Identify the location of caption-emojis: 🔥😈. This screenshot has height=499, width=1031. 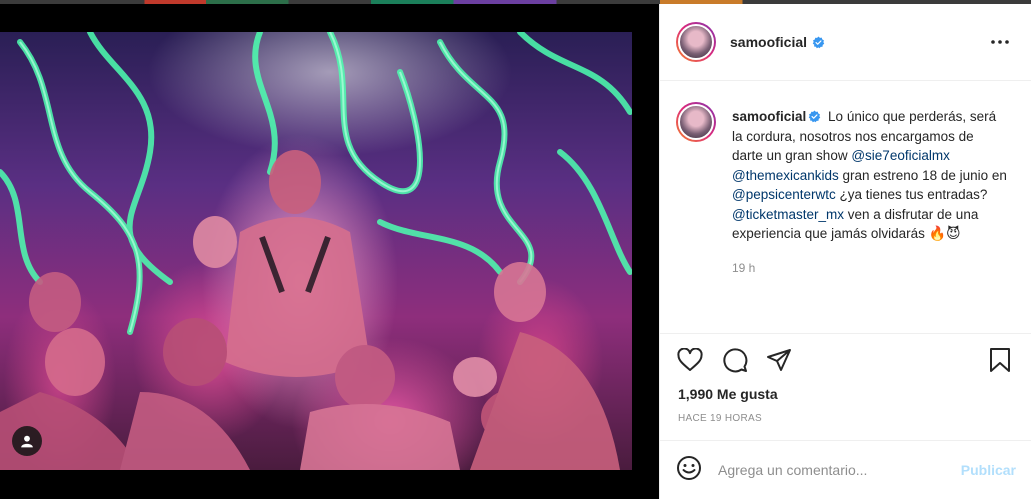
(944, 234).